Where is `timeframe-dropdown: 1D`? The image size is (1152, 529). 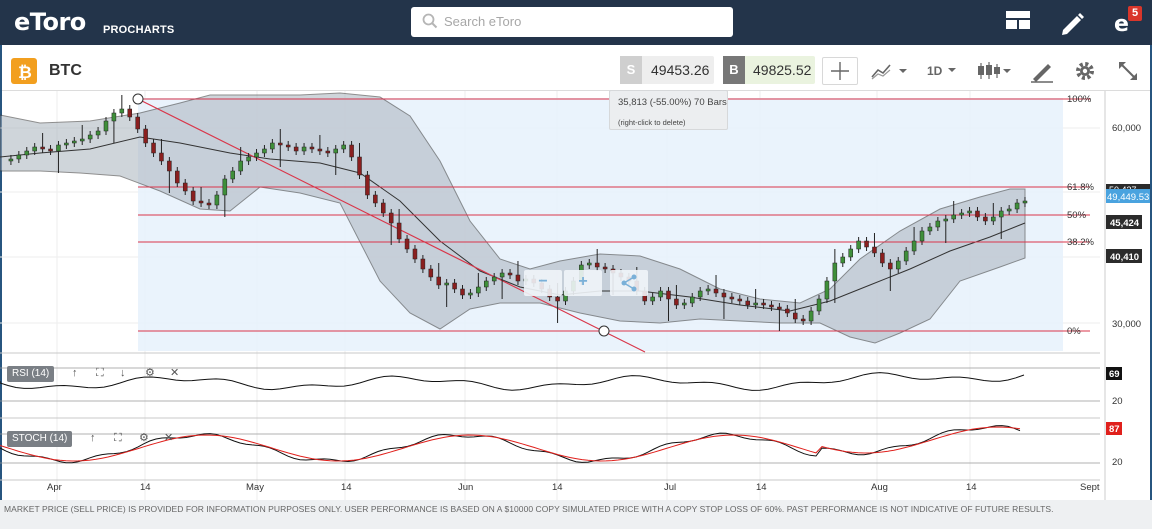
timeframe-dropdown: 1D is located at coordinates (941, 71).